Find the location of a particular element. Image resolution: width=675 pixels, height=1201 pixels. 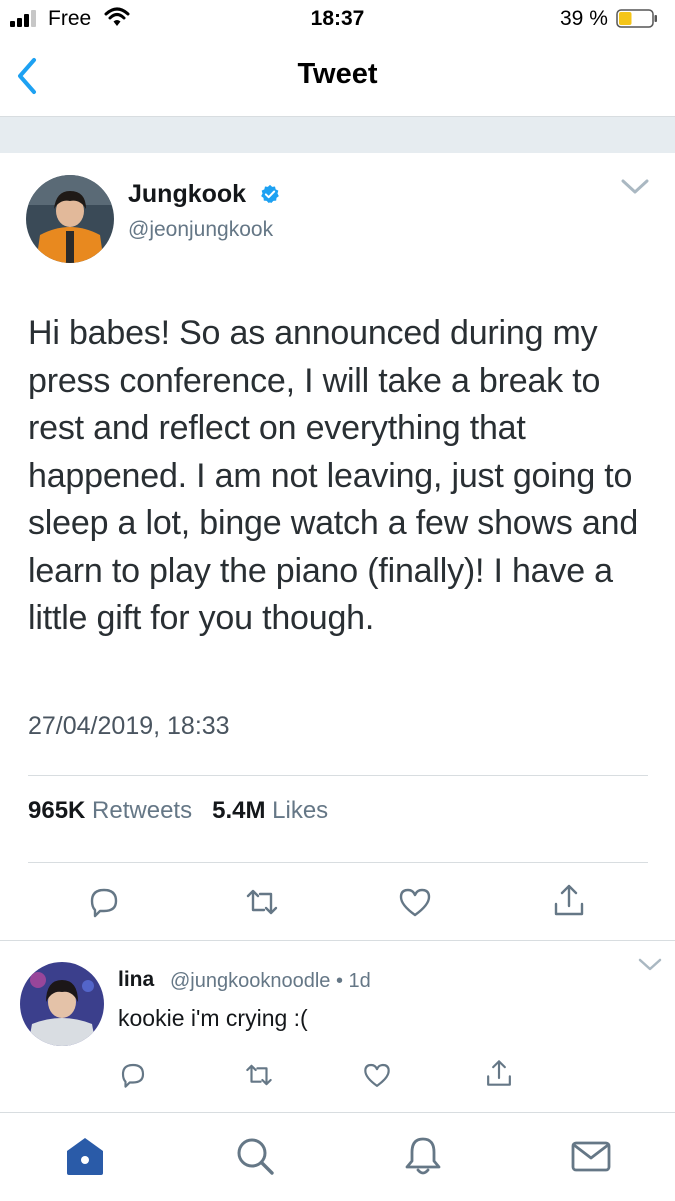

tab-bar is located at coordinates (337, 1156).